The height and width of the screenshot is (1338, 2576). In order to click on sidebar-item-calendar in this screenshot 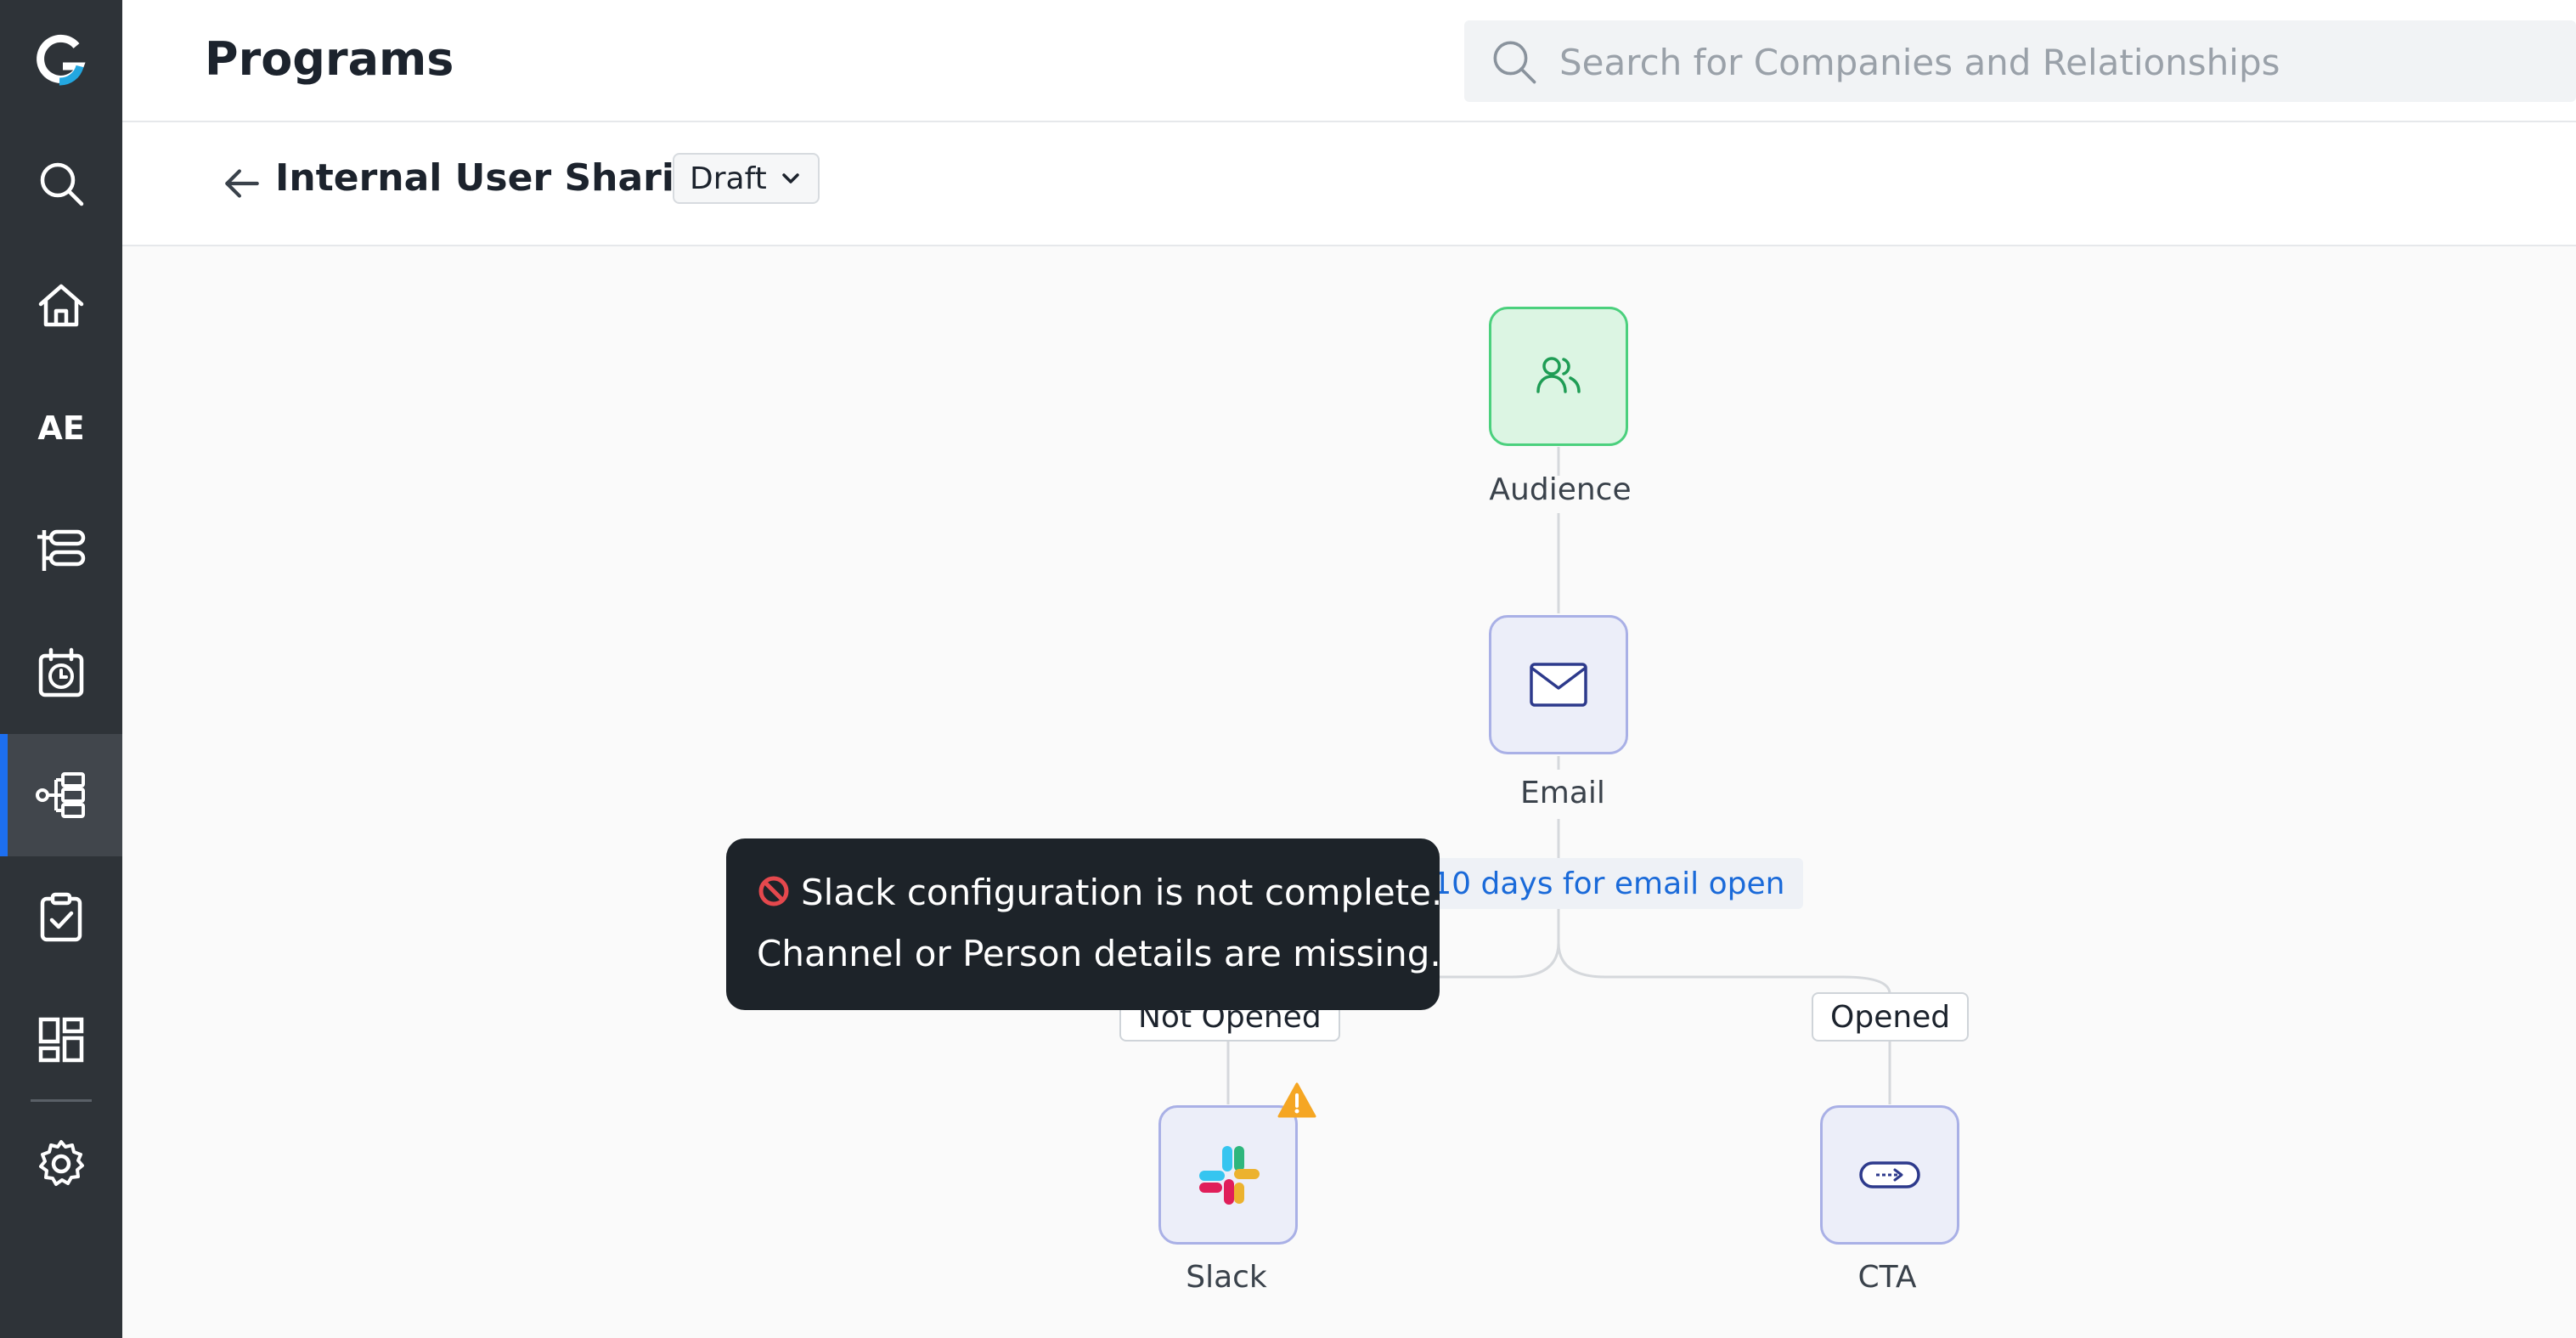, I will do `click(61, 673)`.